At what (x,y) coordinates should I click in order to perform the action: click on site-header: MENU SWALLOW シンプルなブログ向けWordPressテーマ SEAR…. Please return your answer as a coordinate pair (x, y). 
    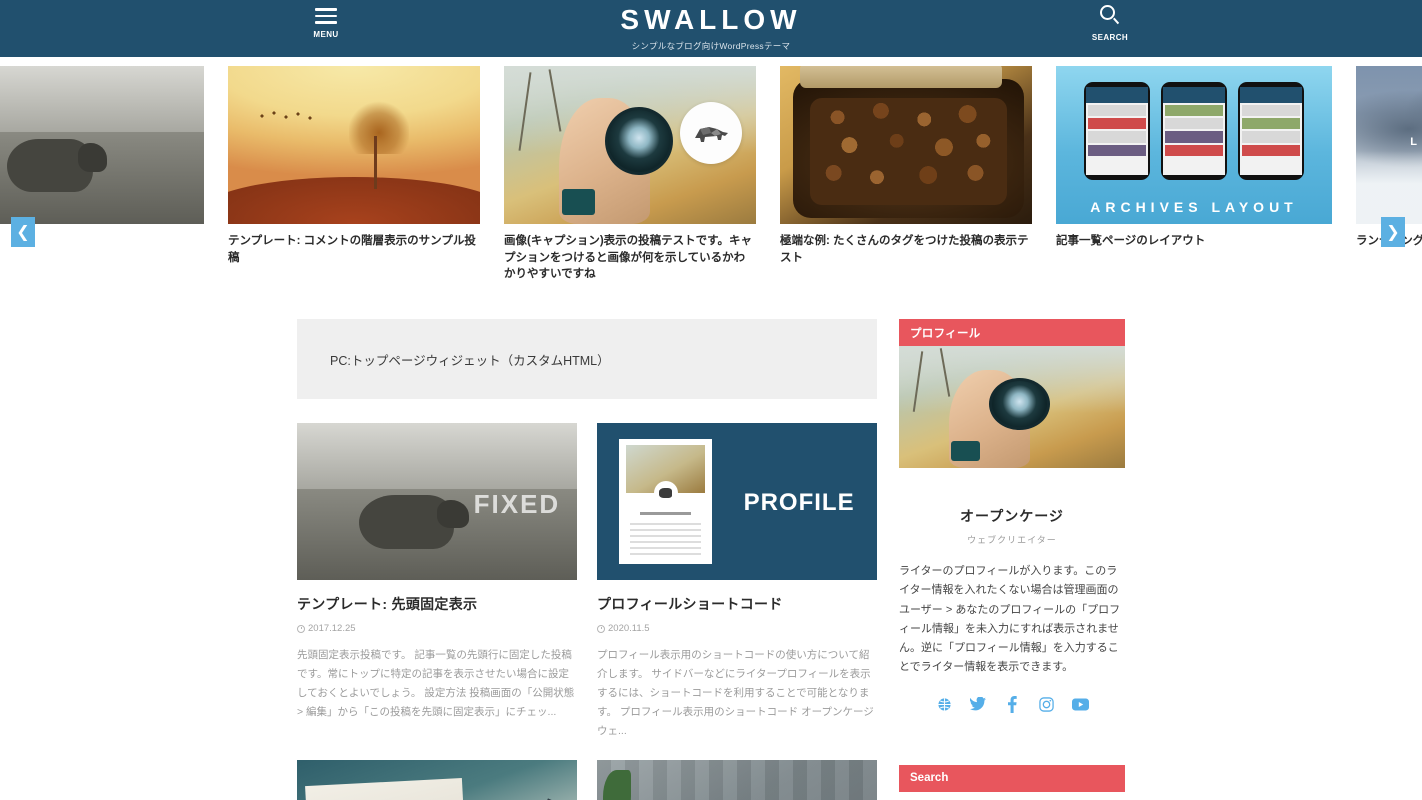
    Looking at the image, I should click on (711, 28).